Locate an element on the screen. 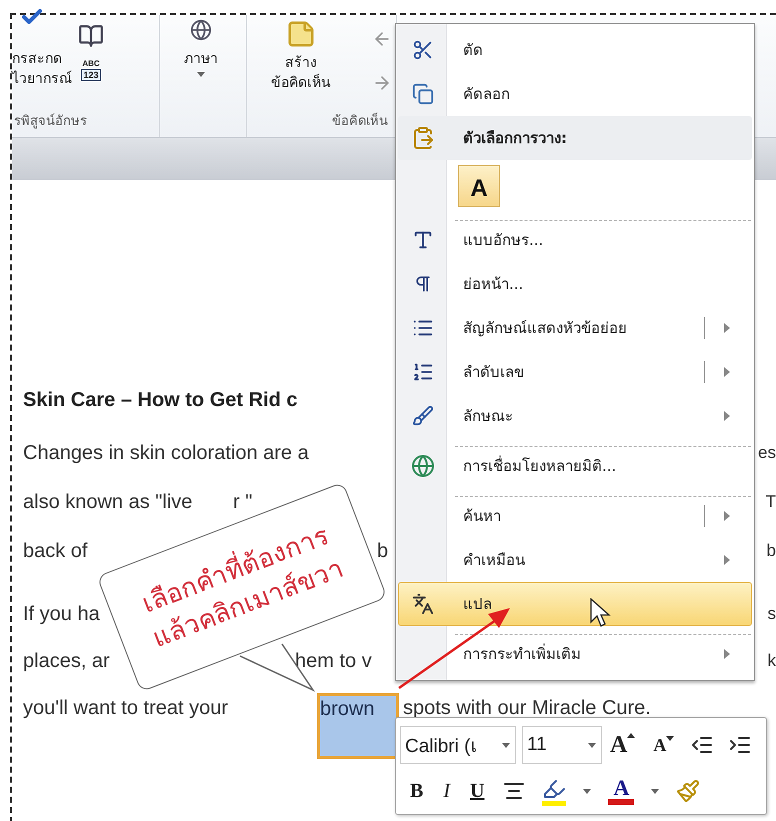 The height and width of the screenshot is (821, 776). italic-button: I is located at coordinates (446, 791).